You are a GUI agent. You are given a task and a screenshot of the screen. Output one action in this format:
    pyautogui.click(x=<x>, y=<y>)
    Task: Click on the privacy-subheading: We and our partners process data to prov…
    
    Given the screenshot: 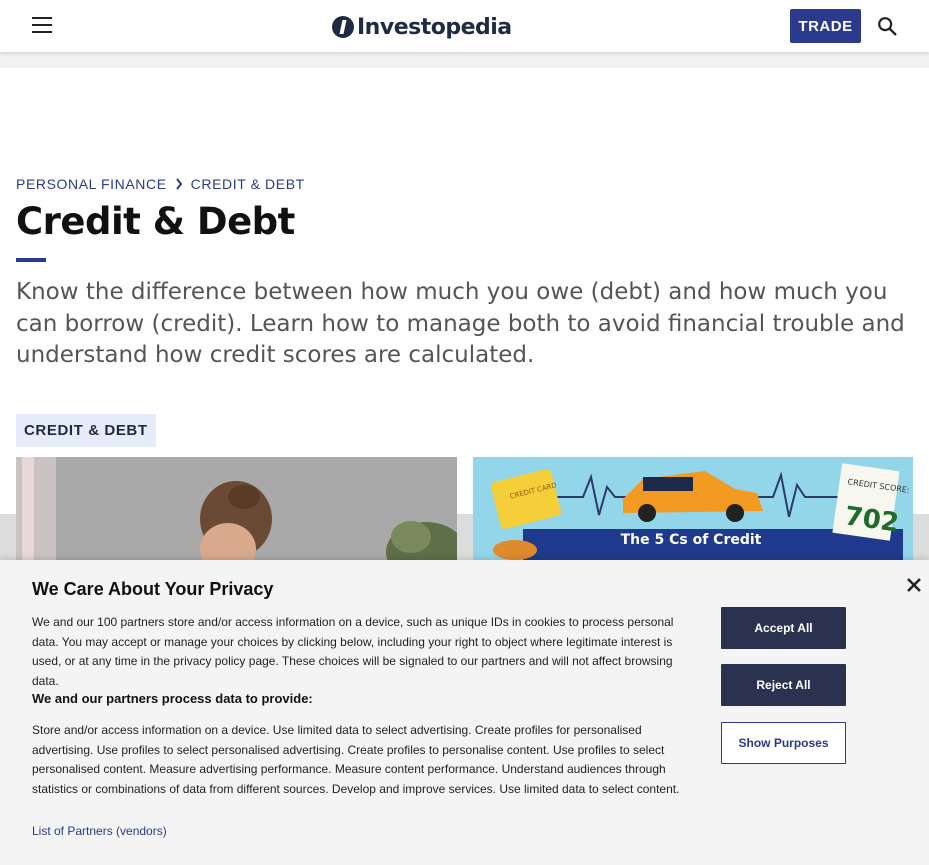 What is the action you would take?
    pyautogui.click(x=172, y=698)
    